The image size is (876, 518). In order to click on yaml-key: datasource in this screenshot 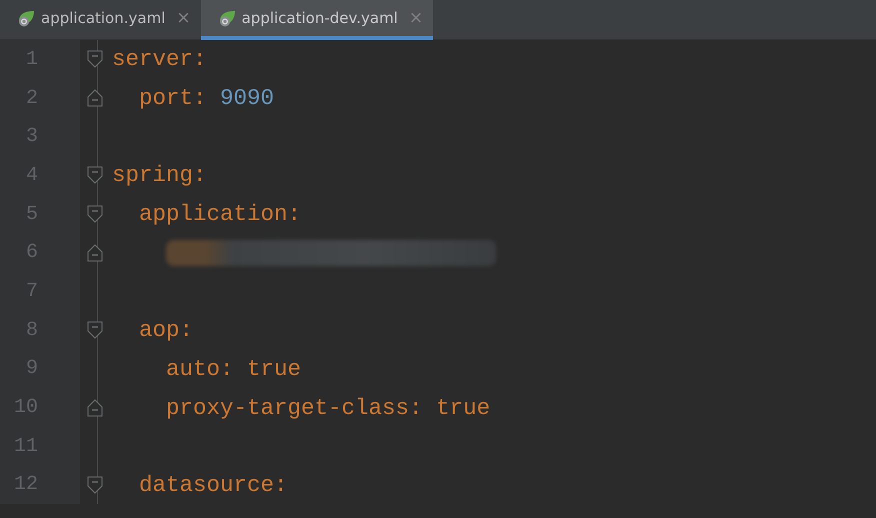, I will do `click(206, 485)`.